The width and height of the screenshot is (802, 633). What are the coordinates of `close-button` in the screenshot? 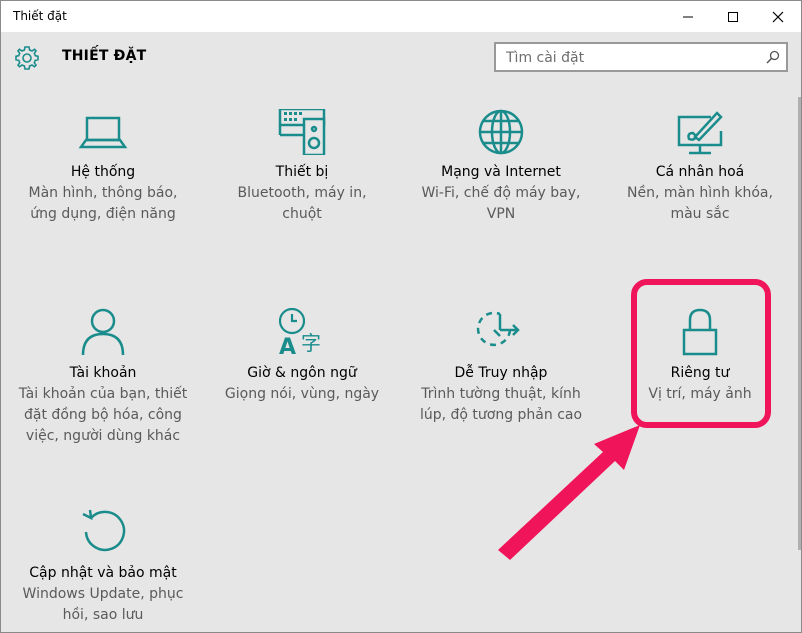 It's located at (778, 16).